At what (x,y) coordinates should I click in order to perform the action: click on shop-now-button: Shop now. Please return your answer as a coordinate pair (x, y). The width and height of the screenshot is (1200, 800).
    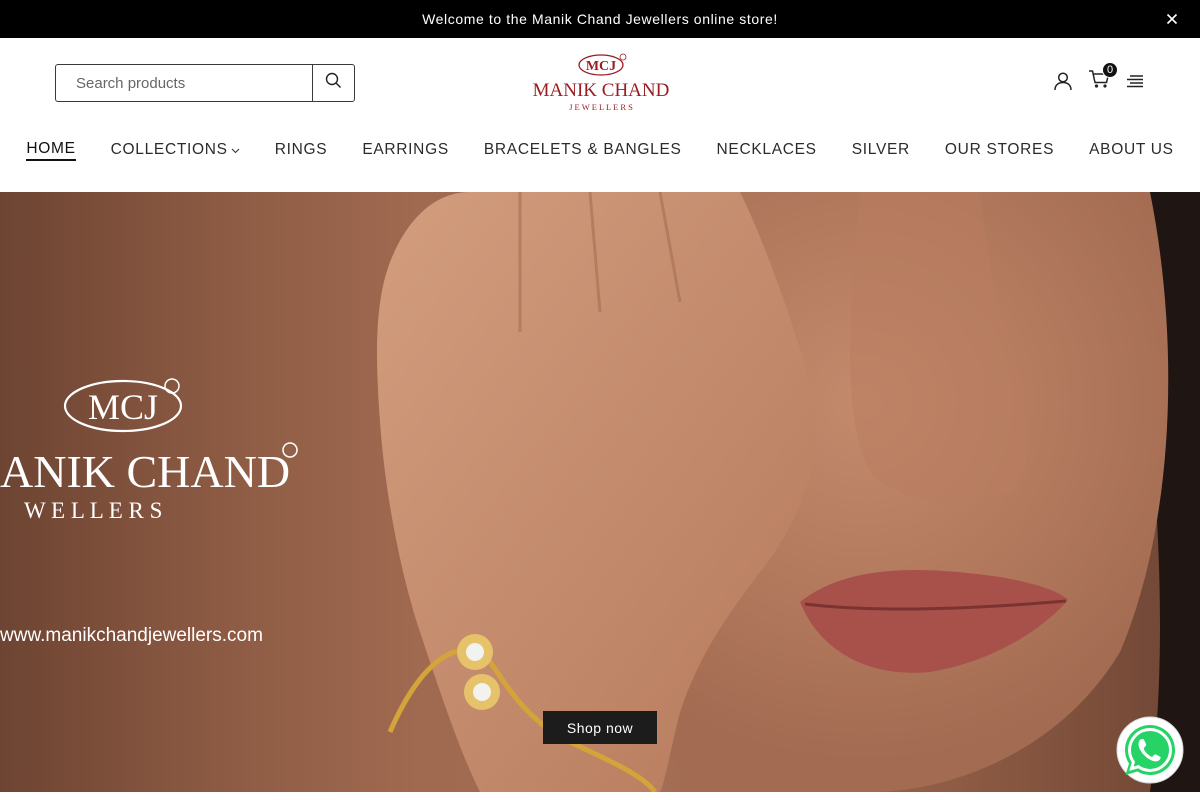
    Looking at the image, I should click on (600, 727).